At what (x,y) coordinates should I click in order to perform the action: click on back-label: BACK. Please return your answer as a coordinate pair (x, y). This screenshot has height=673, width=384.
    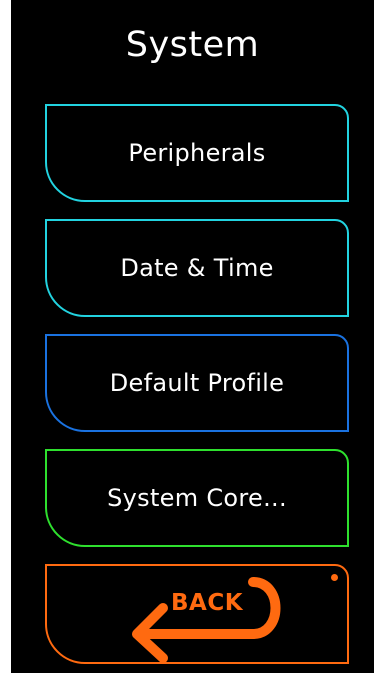
    Looking at the image, I should click on (207, 603).